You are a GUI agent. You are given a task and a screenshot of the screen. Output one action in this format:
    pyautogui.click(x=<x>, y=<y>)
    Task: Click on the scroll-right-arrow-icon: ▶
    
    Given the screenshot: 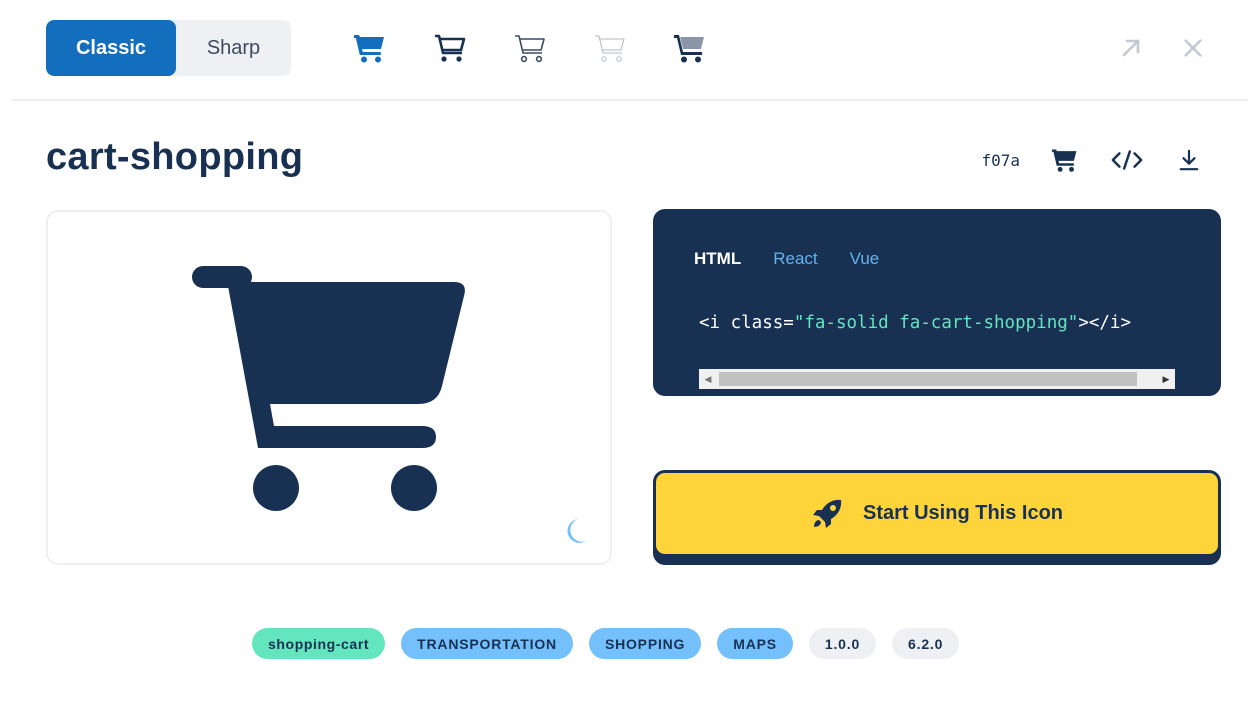 What is the action you would take?
    pyautogui.click(x=1166, y=379)
    